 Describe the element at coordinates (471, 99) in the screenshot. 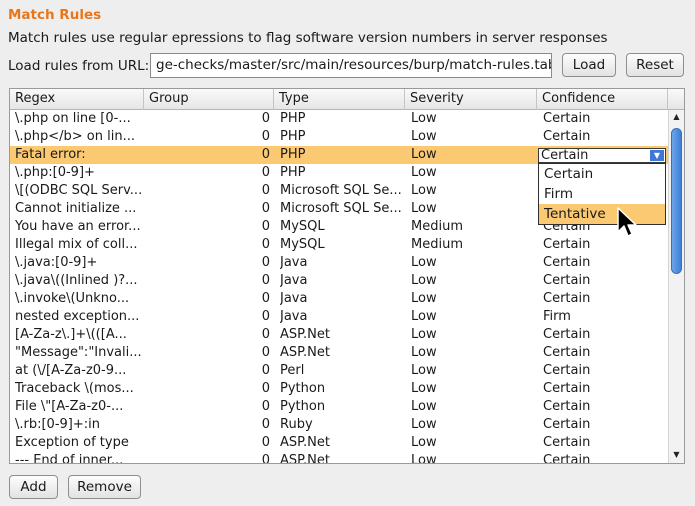

I see `column-header-severity: Severity` at that location.